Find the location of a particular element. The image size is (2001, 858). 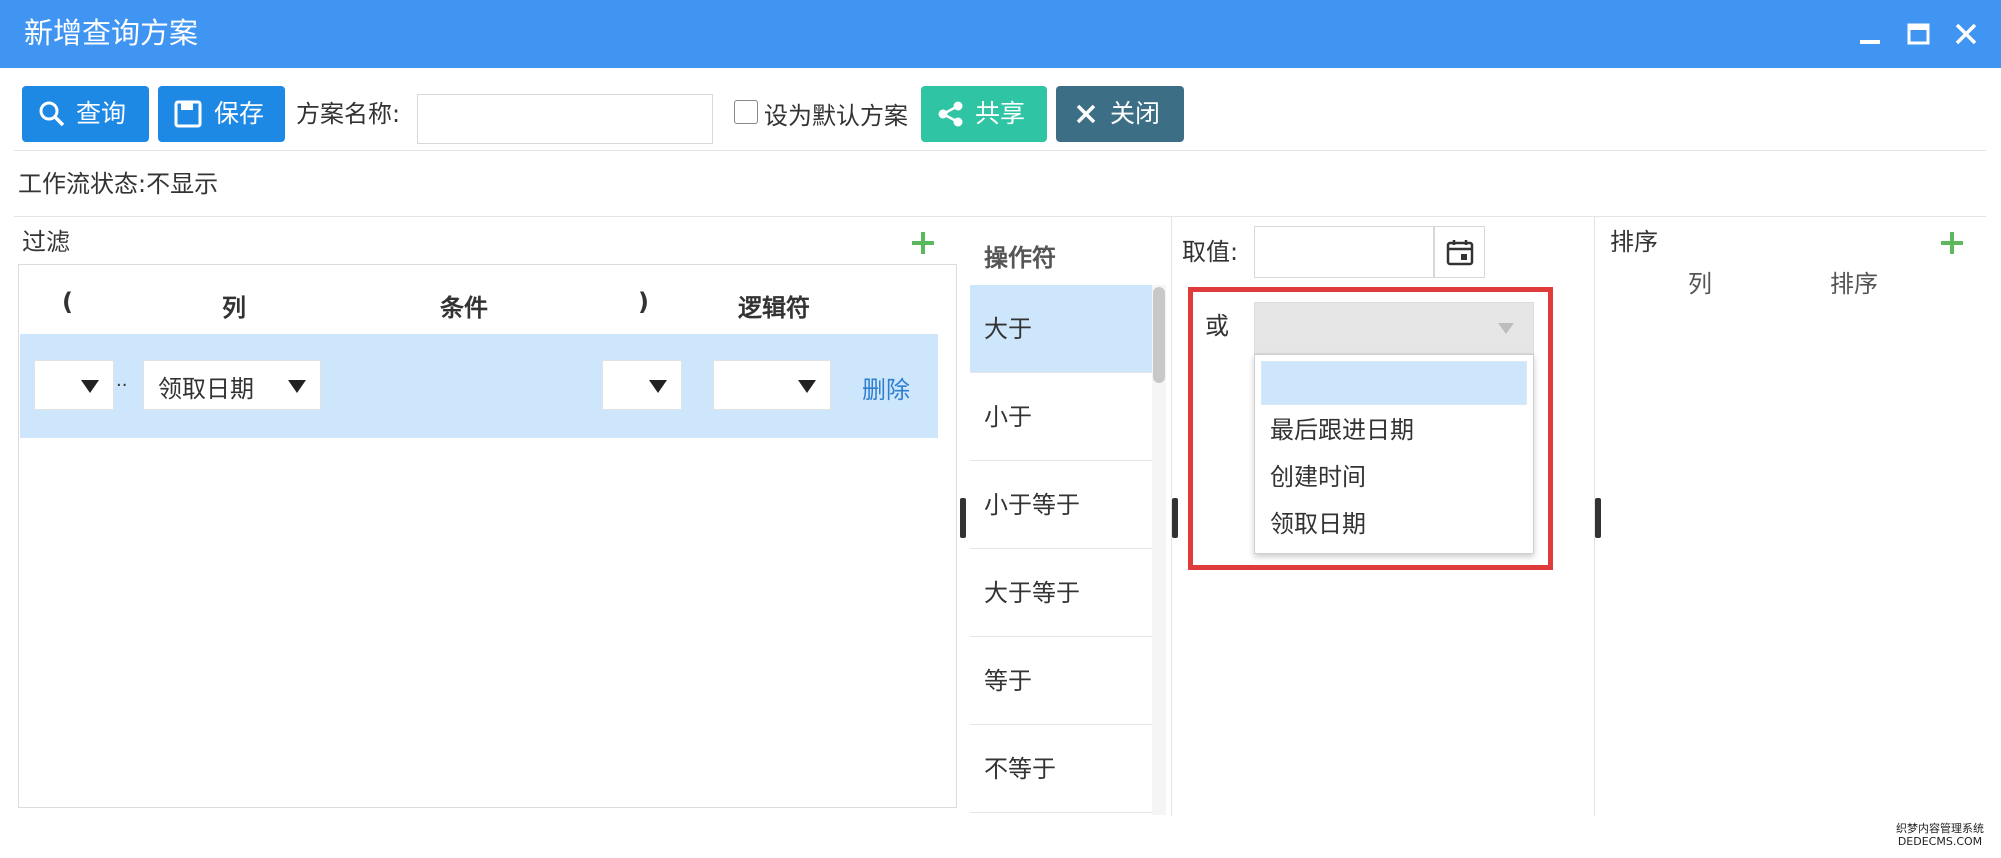

value-input is located at coordinates (1344, 252).